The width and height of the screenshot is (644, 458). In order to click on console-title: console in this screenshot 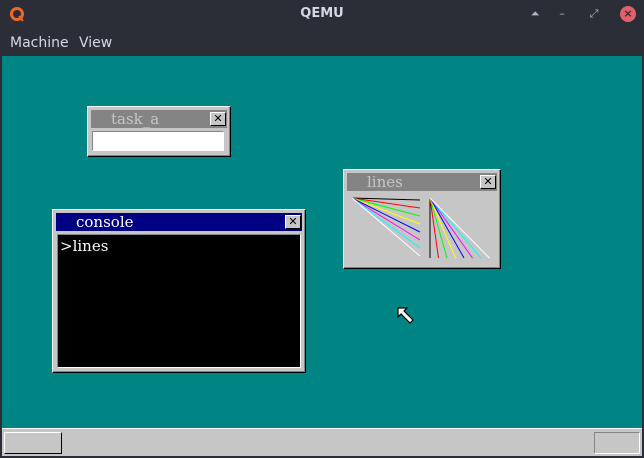, I will do `click(105, 222)`.